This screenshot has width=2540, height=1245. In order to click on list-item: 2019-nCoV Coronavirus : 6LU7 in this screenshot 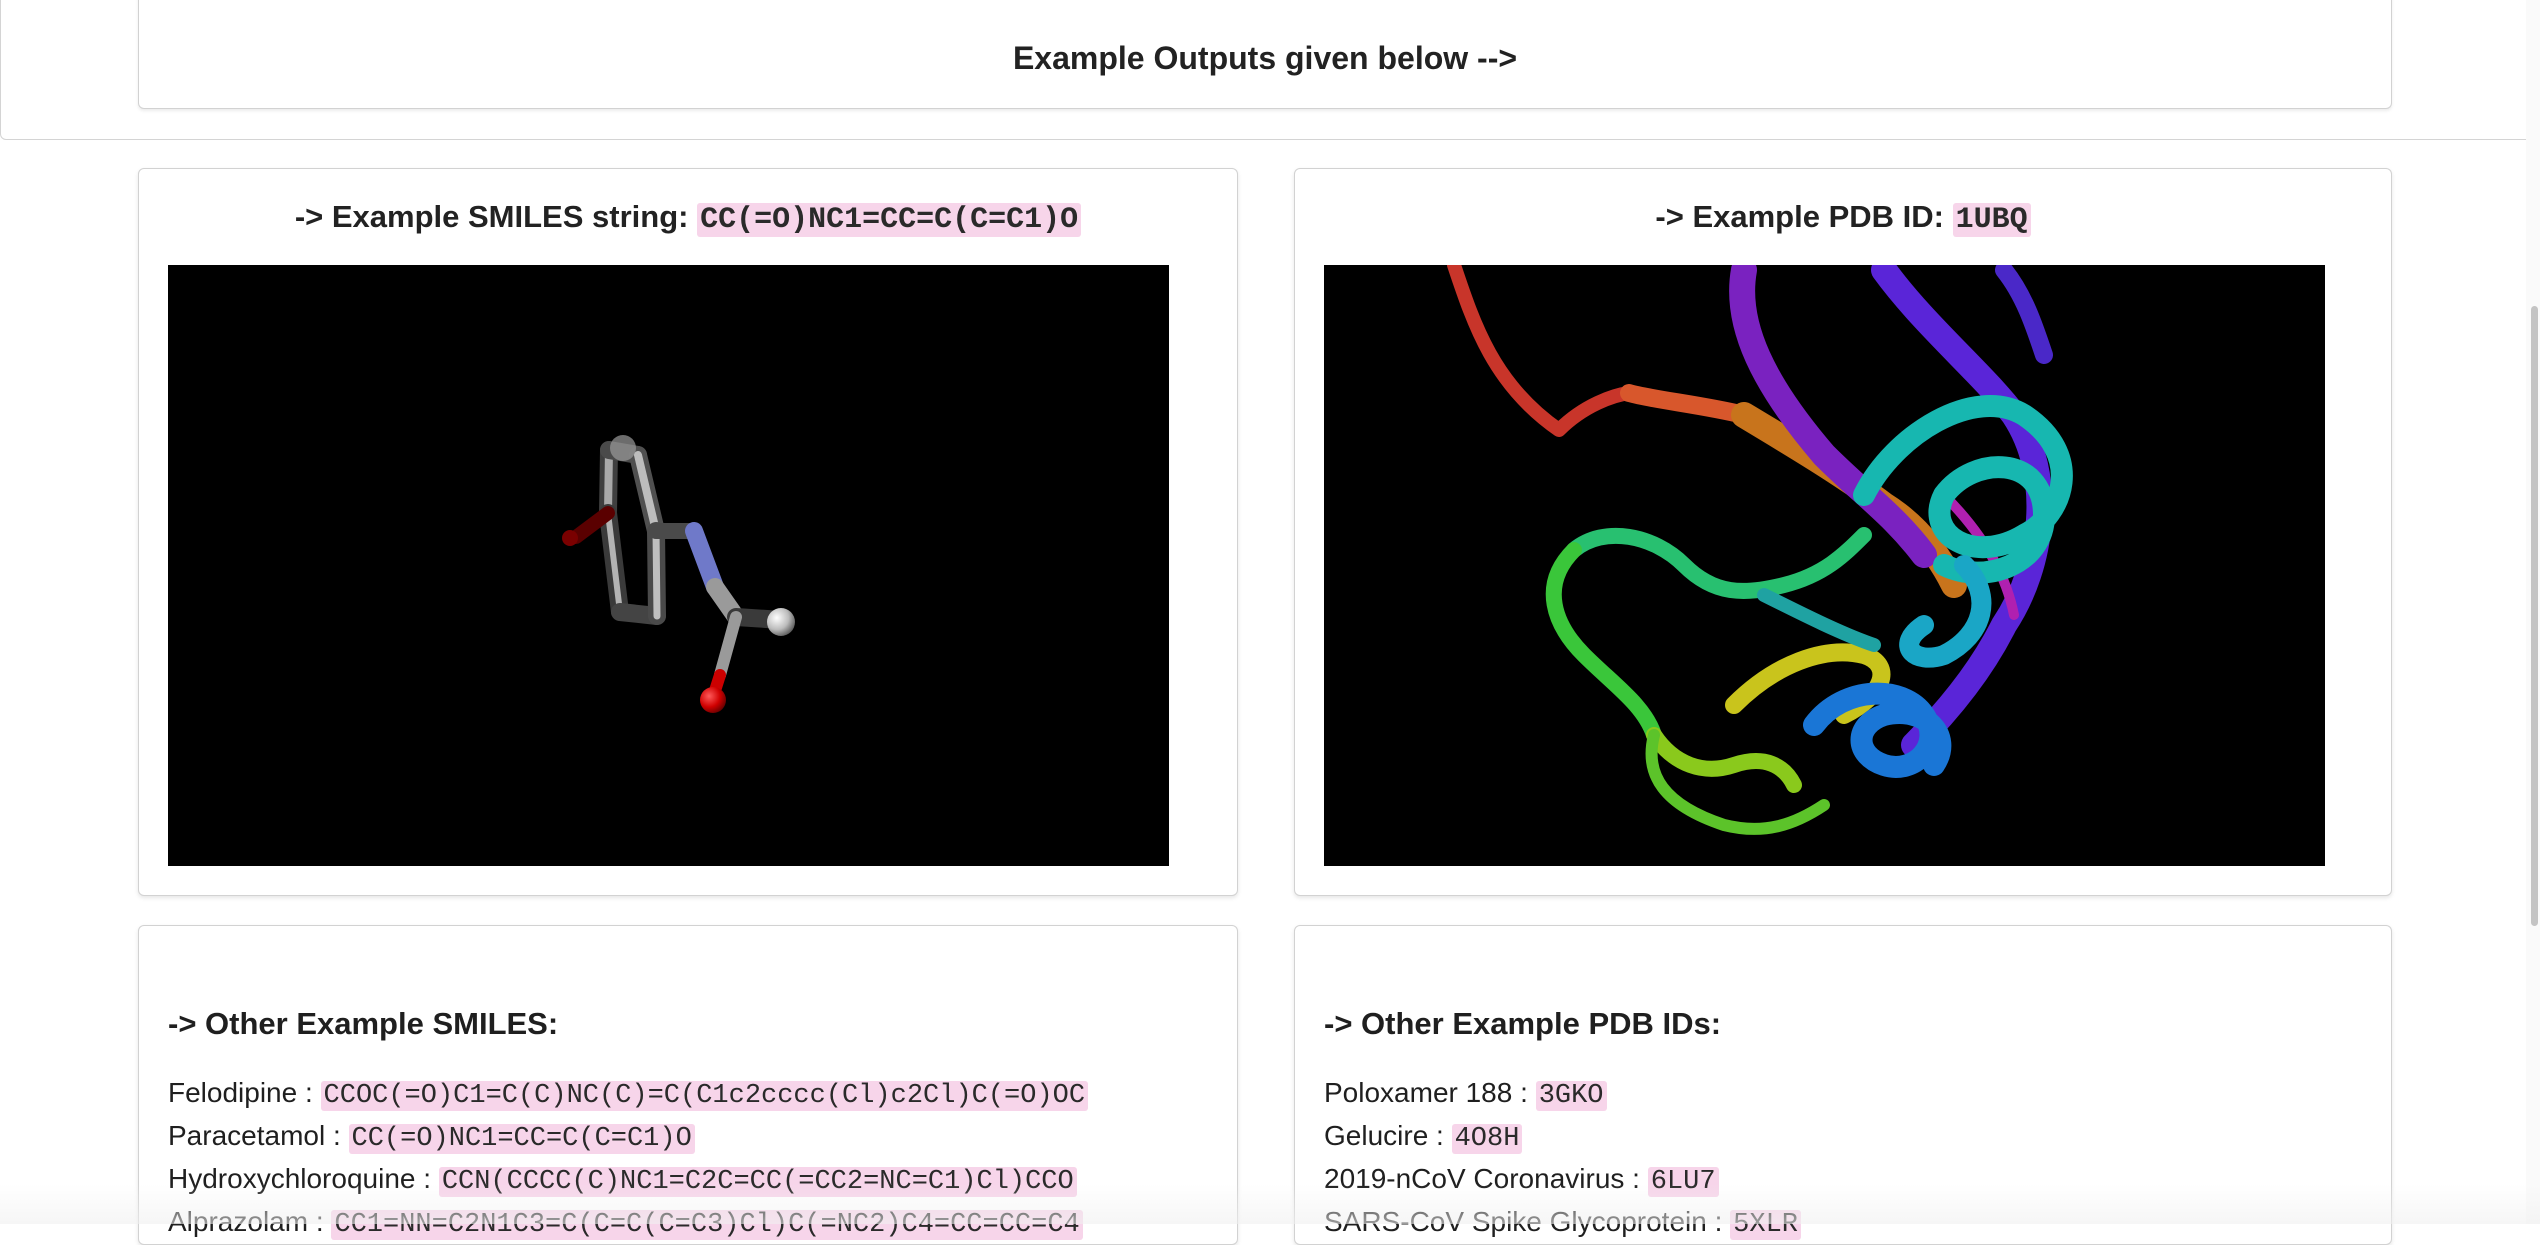, I will do `click(1562, 1180)`.